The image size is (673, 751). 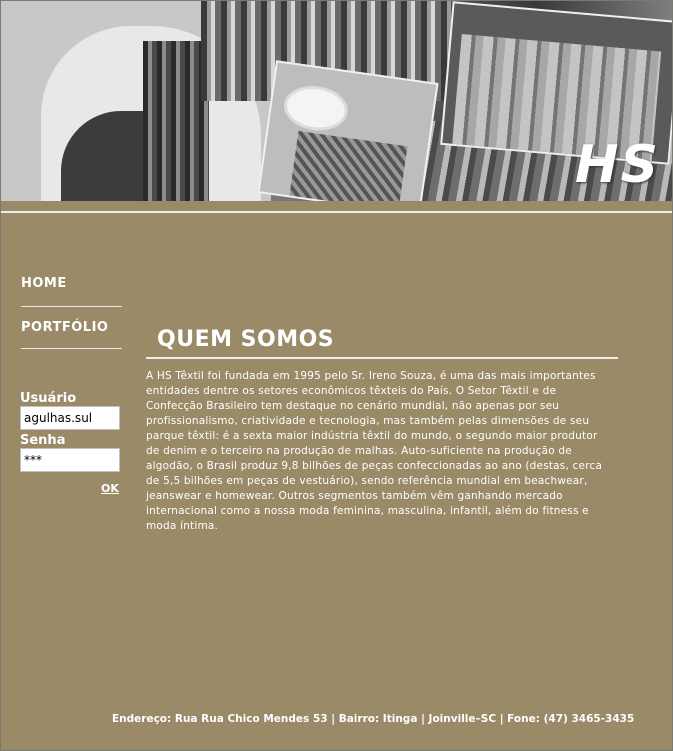 I want to click on nav-item-home: HOME, so click(x=44, y=283).